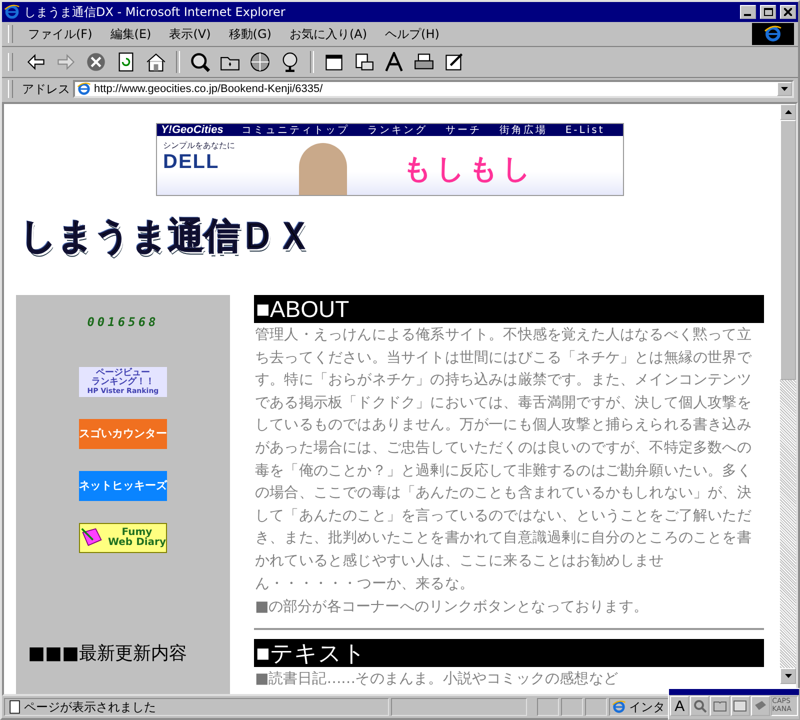 This screenshot has width=800, height=720. Describe the element at coordinates (123, 322) in the screenshot. I see `visitor-counter: 0016568` at that location.